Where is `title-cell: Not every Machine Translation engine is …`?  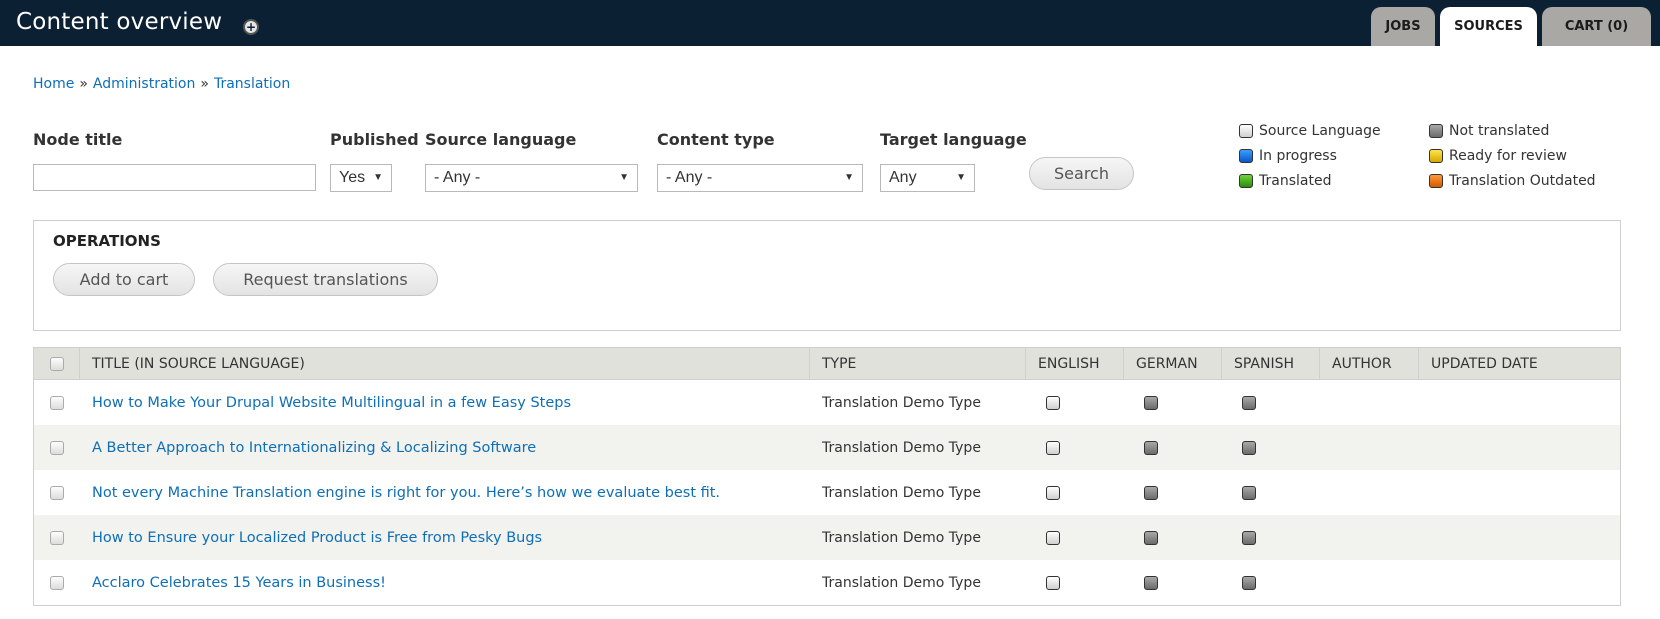
title-cell: Not every Machine Translation engine is … is located at coordinates (445, 492).